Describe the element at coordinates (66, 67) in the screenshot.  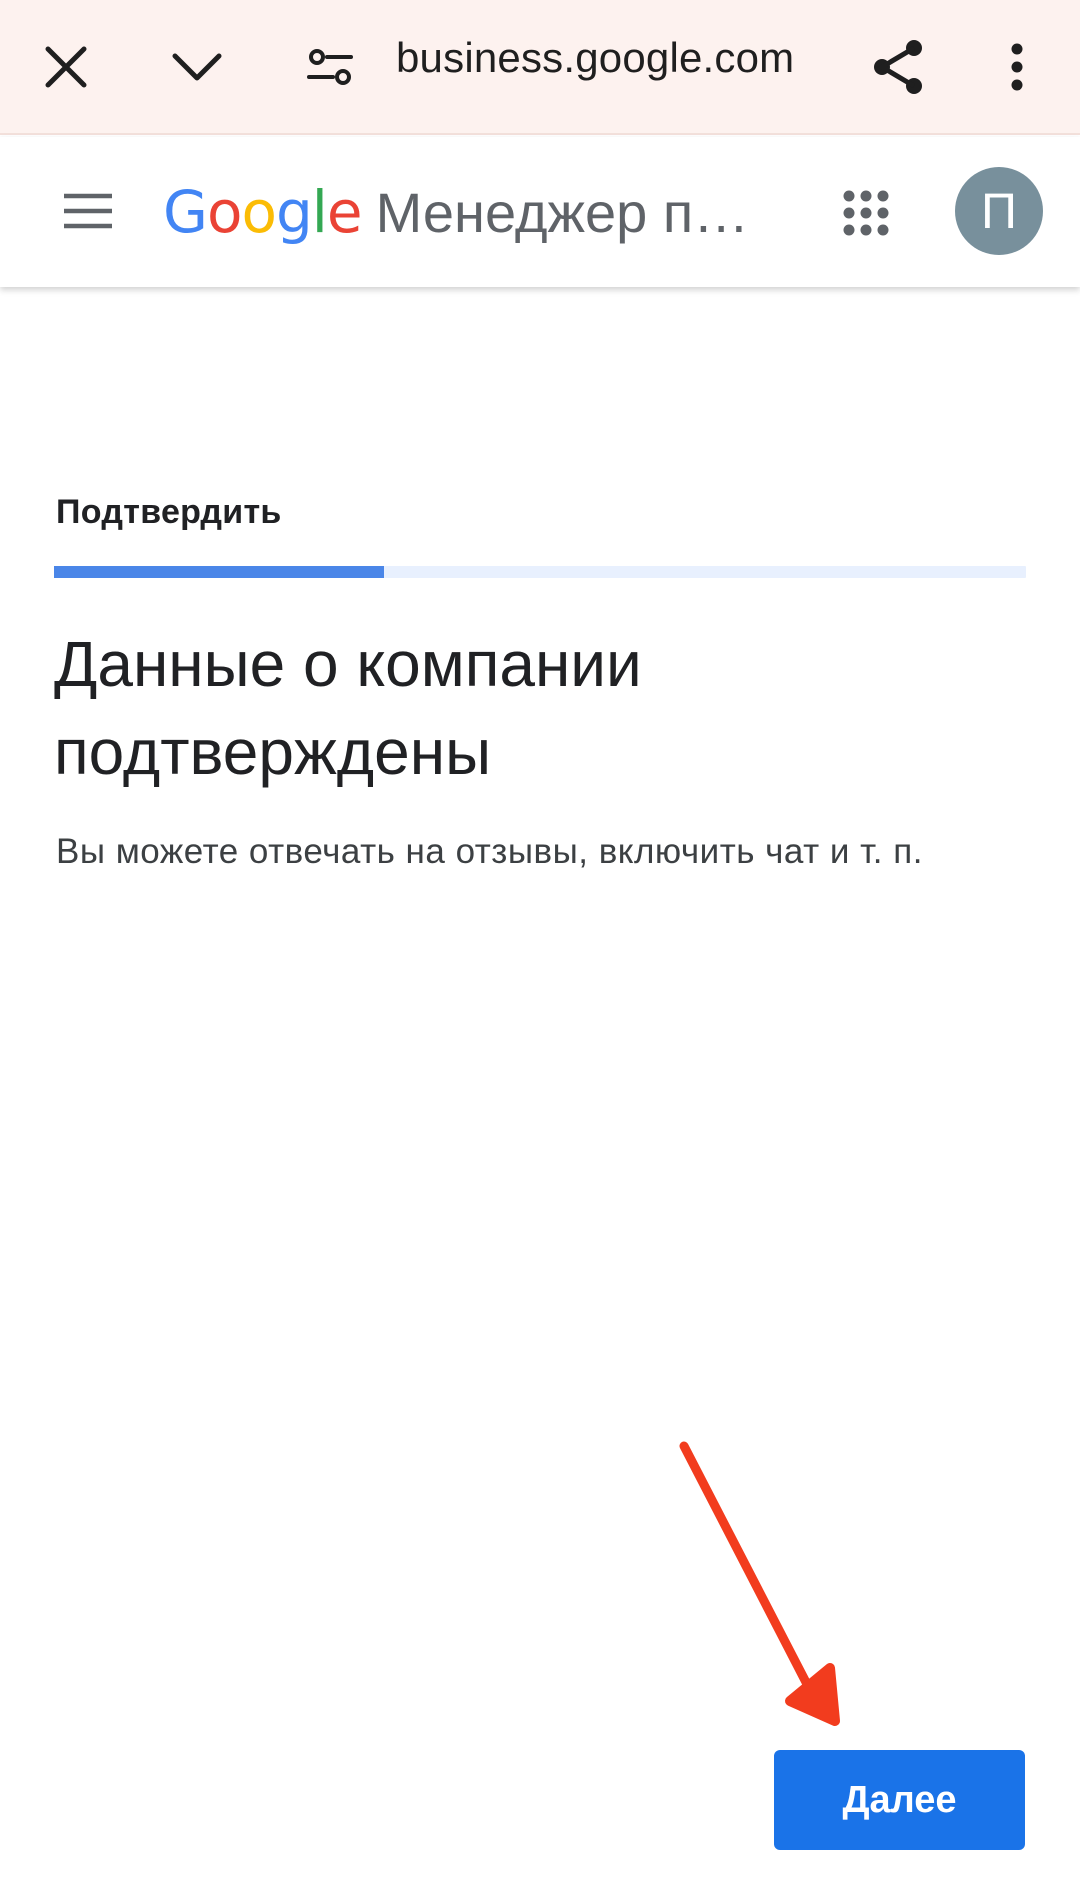
I see `close-icon` at that location.